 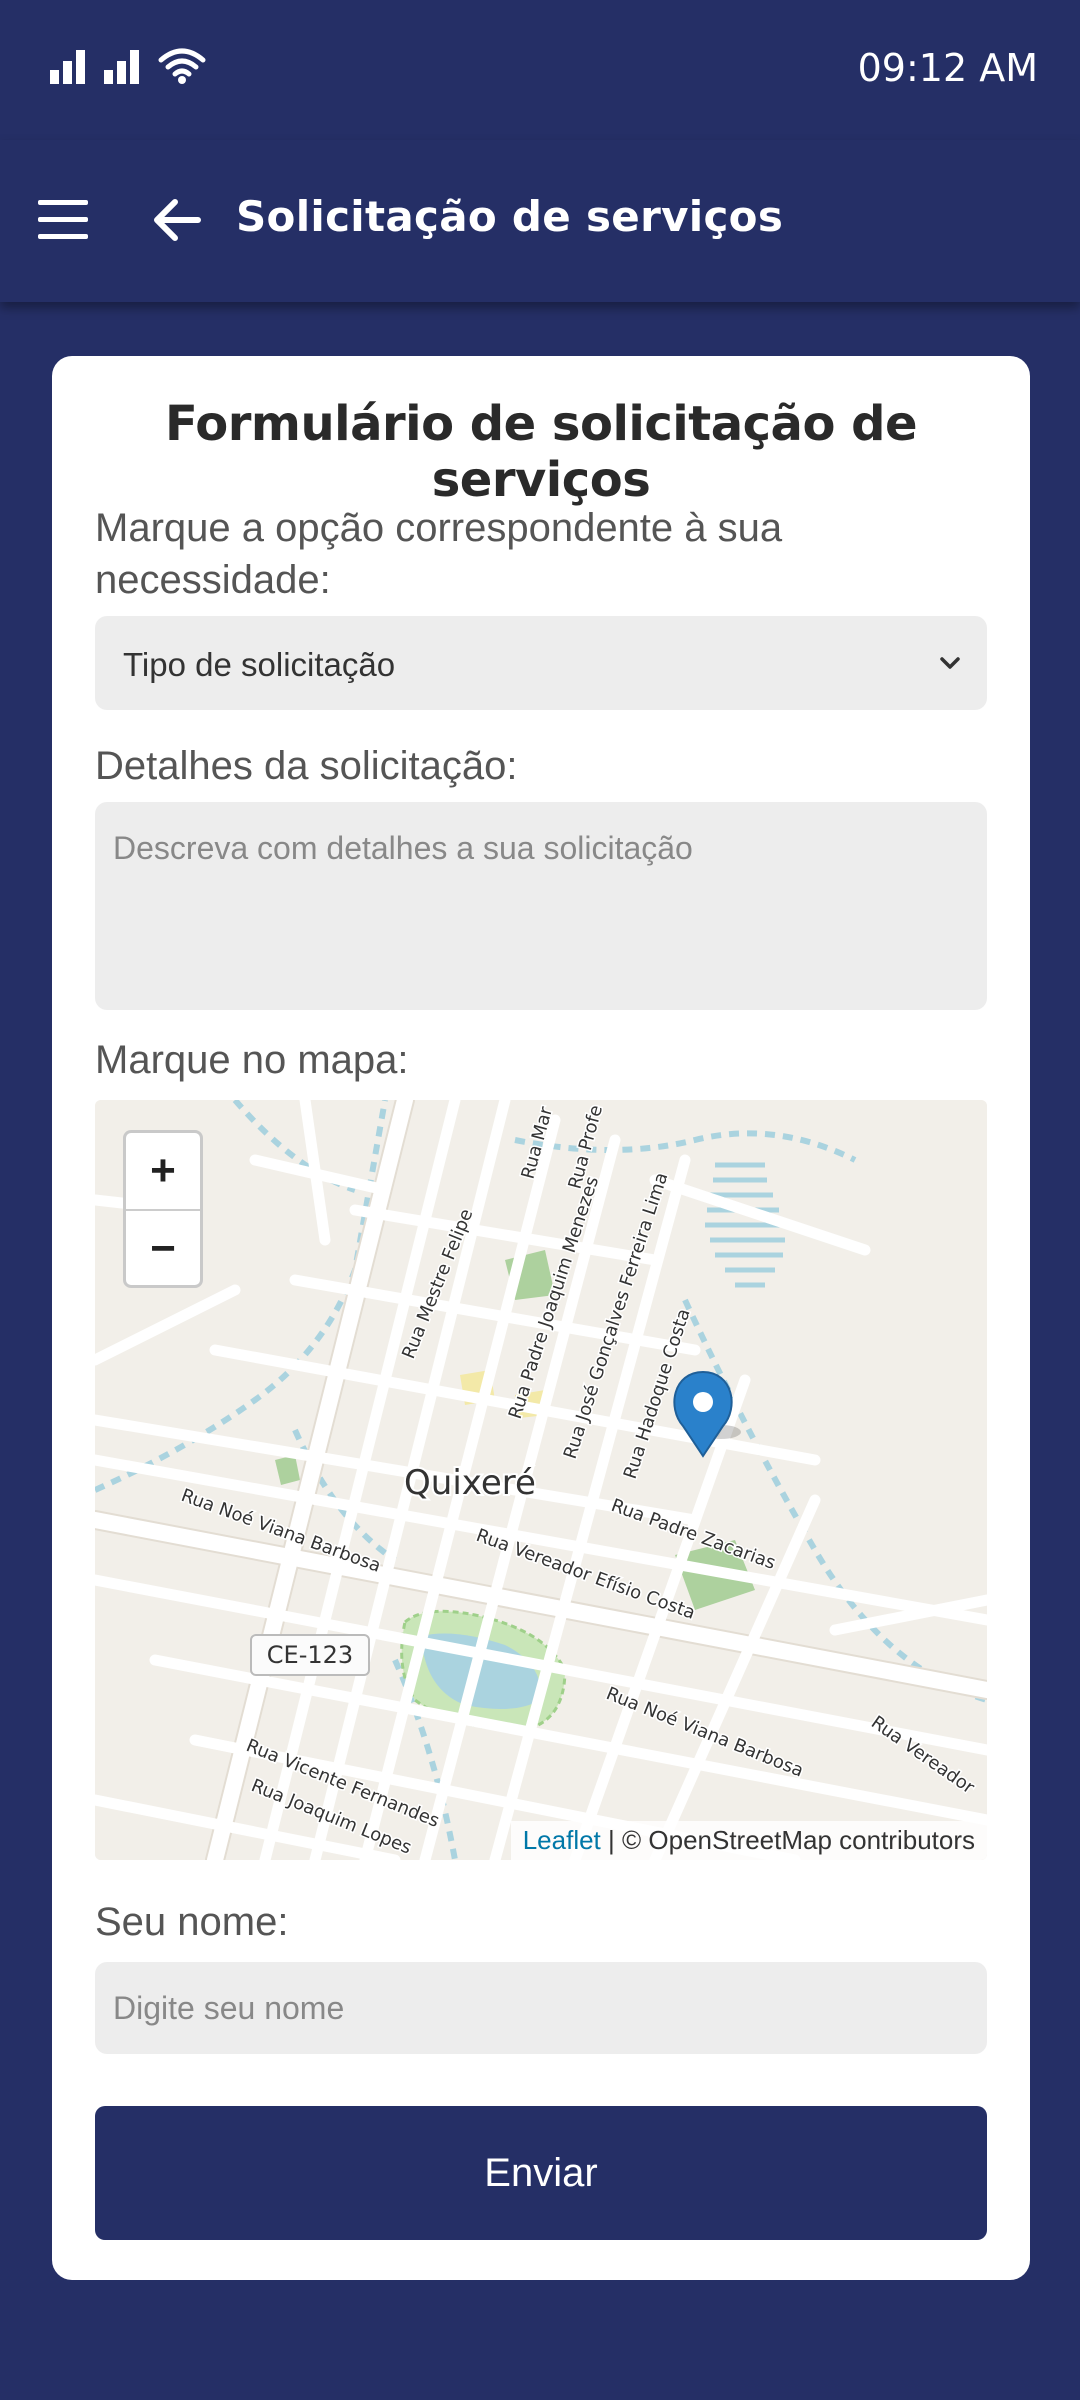 I want to click on status-time: 09:12 AM, so click(x=947, y=68).